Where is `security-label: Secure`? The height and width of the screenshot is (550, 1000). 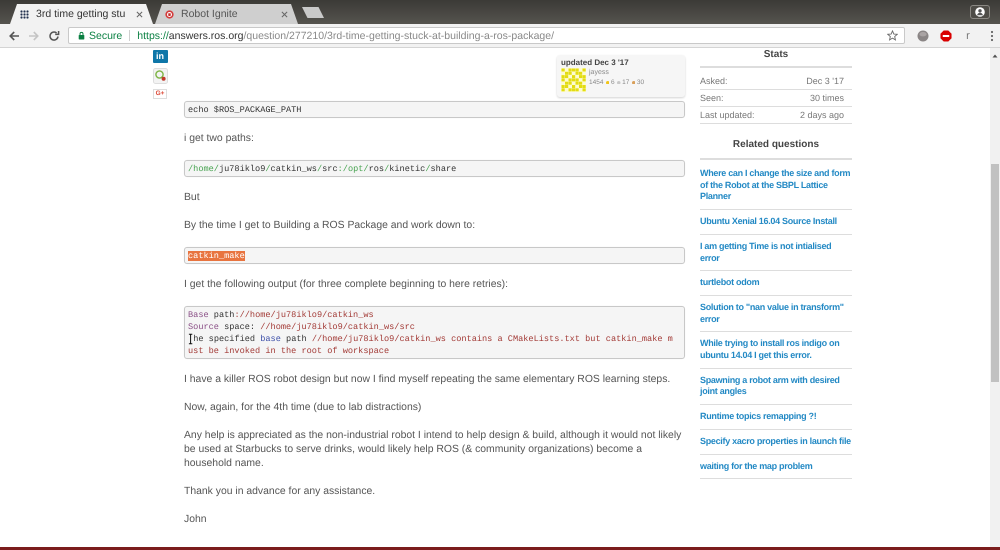
security-label: Secure is located at coordinates (105, 36).